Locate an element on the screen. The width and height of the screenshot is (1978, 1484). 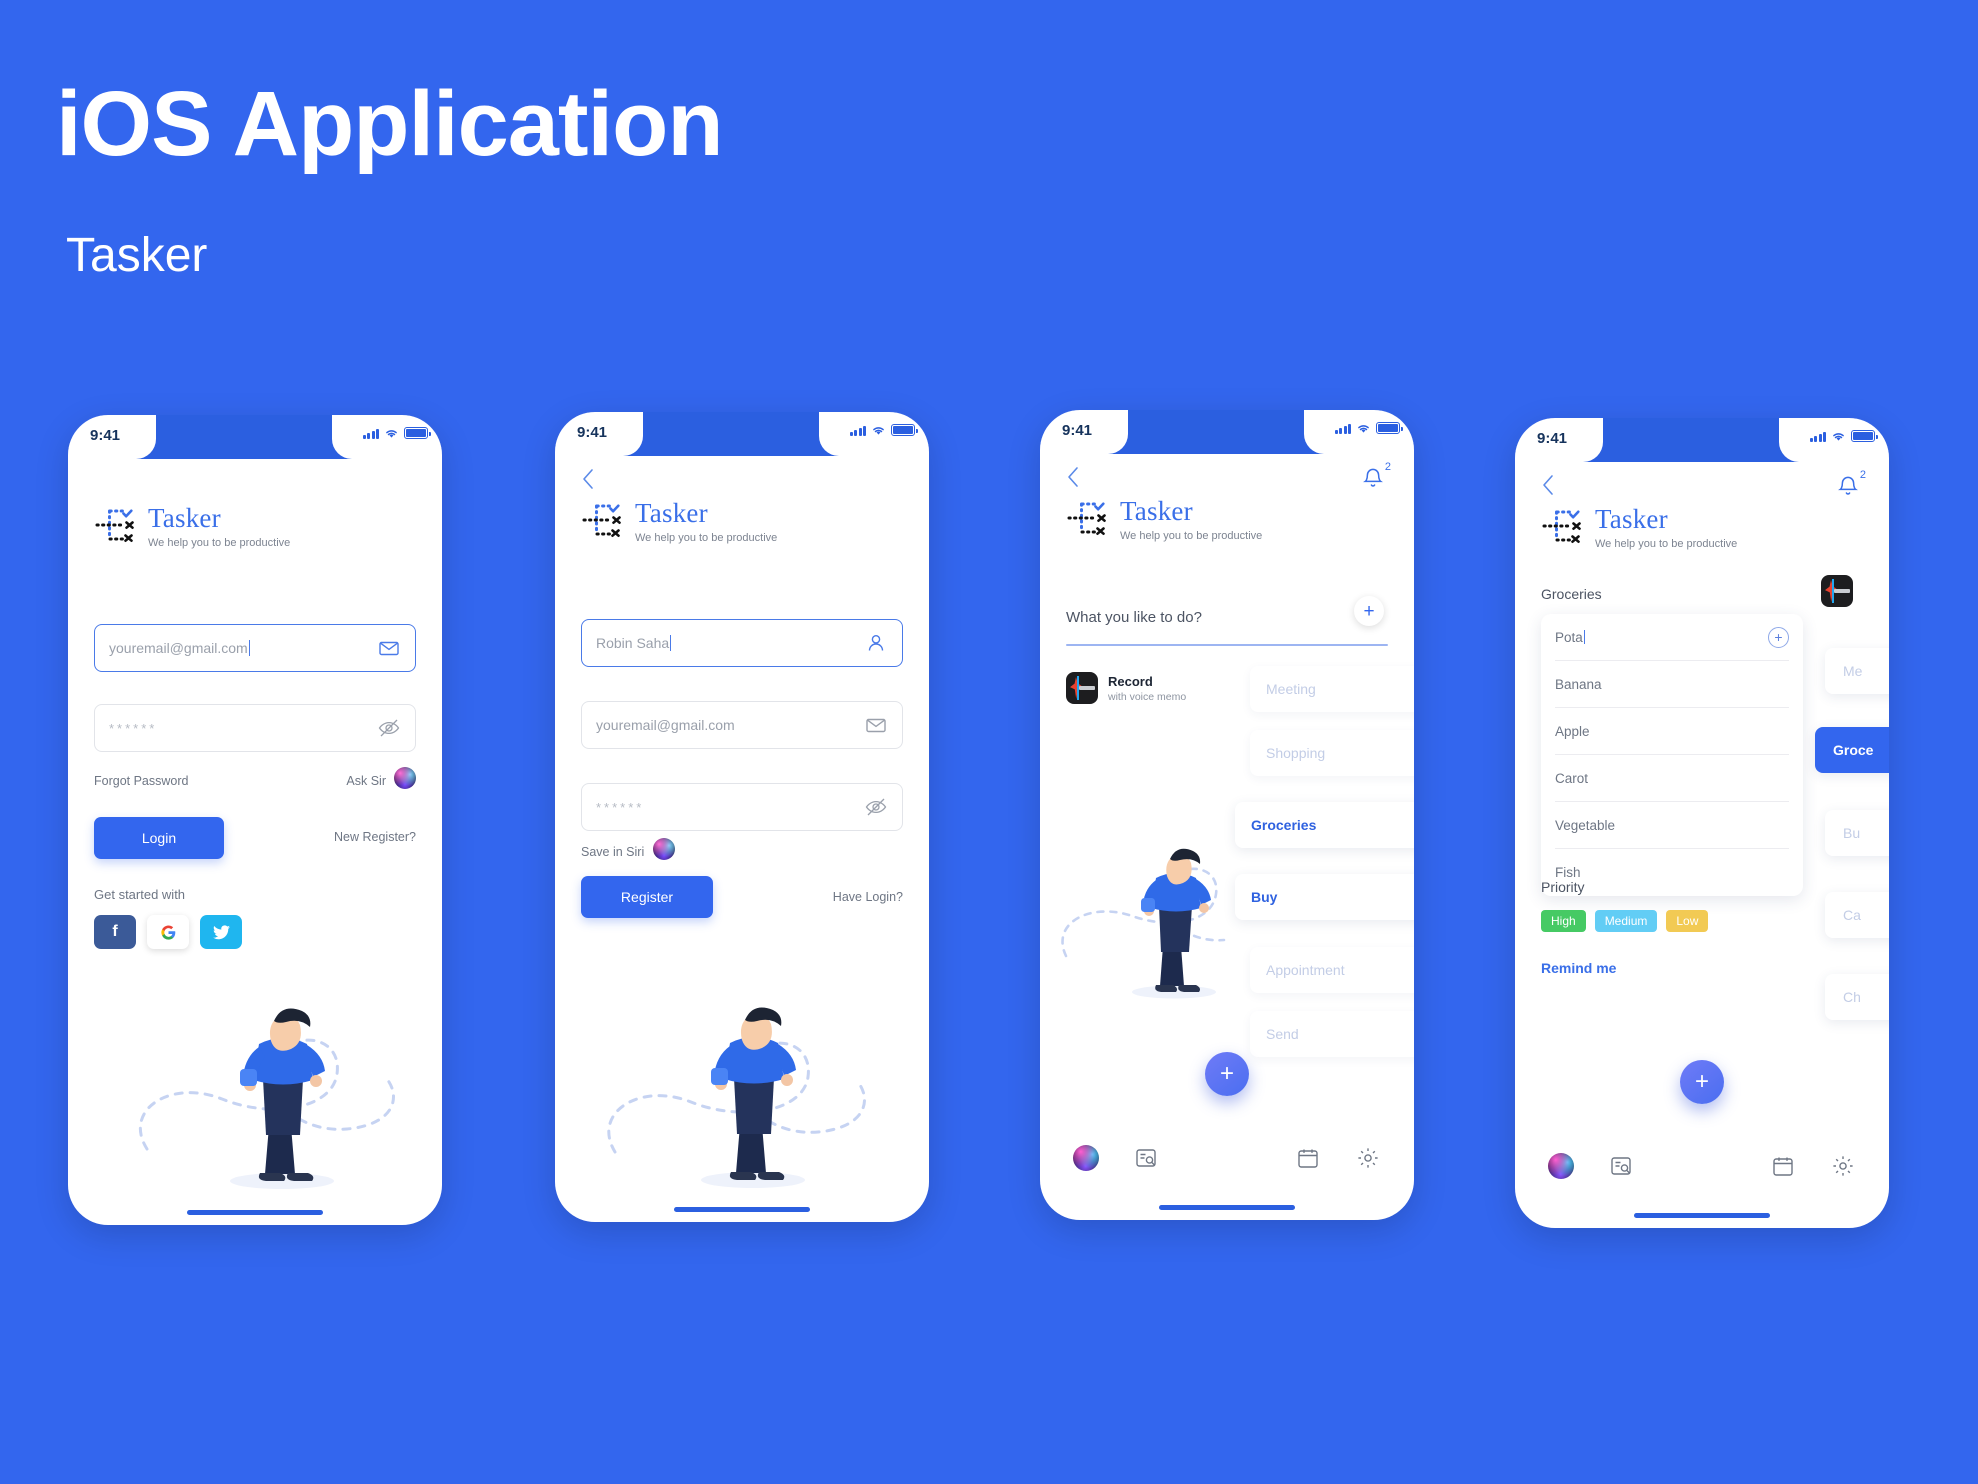
record-title: Record is located at coordinates (1130, 681).